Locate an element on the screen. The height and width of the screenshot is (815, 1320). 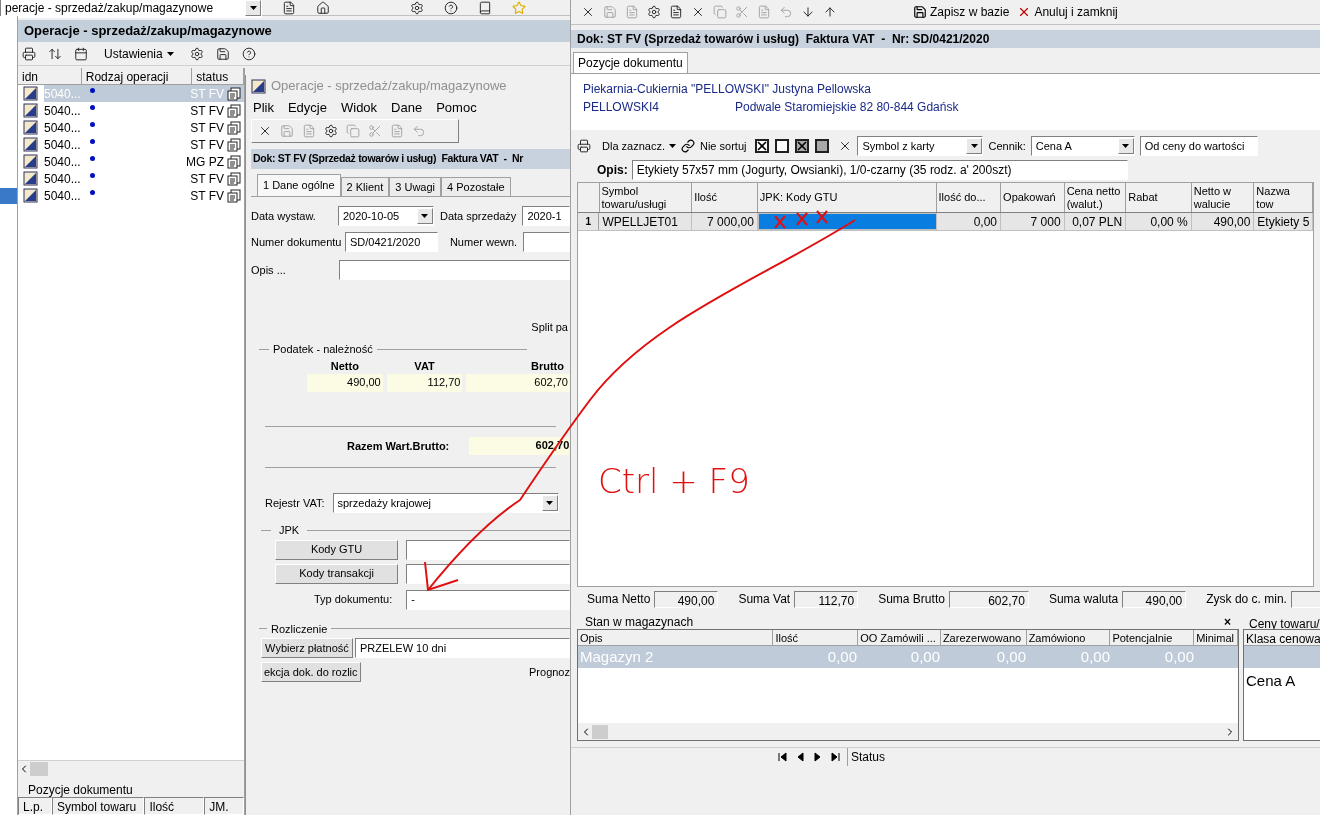
column-header: Netto w walucie is located at coordinates (1223, 197).